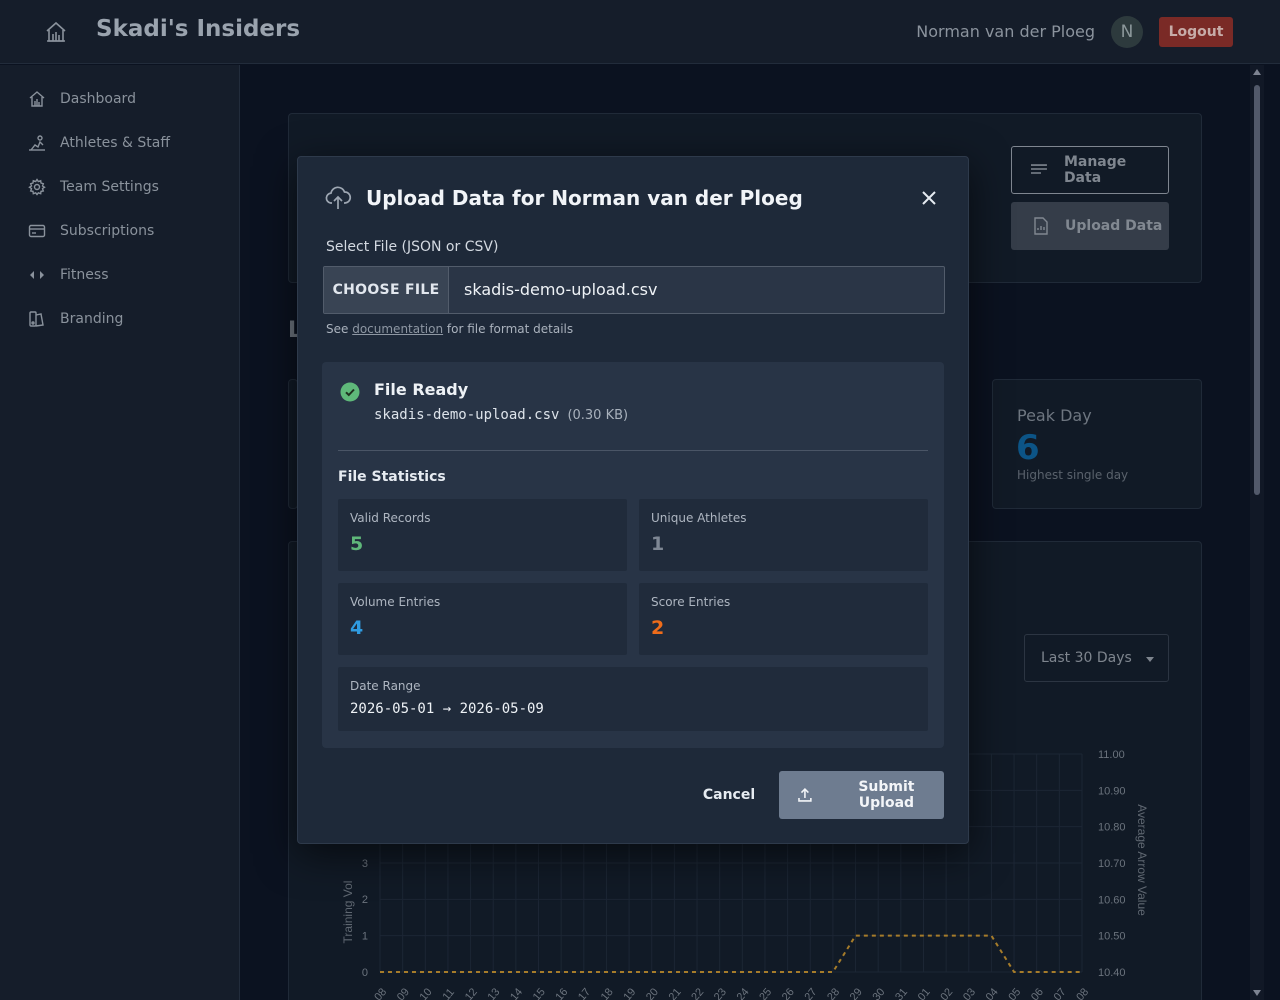  I want to click on check-circle-icon, so click(350, 392).